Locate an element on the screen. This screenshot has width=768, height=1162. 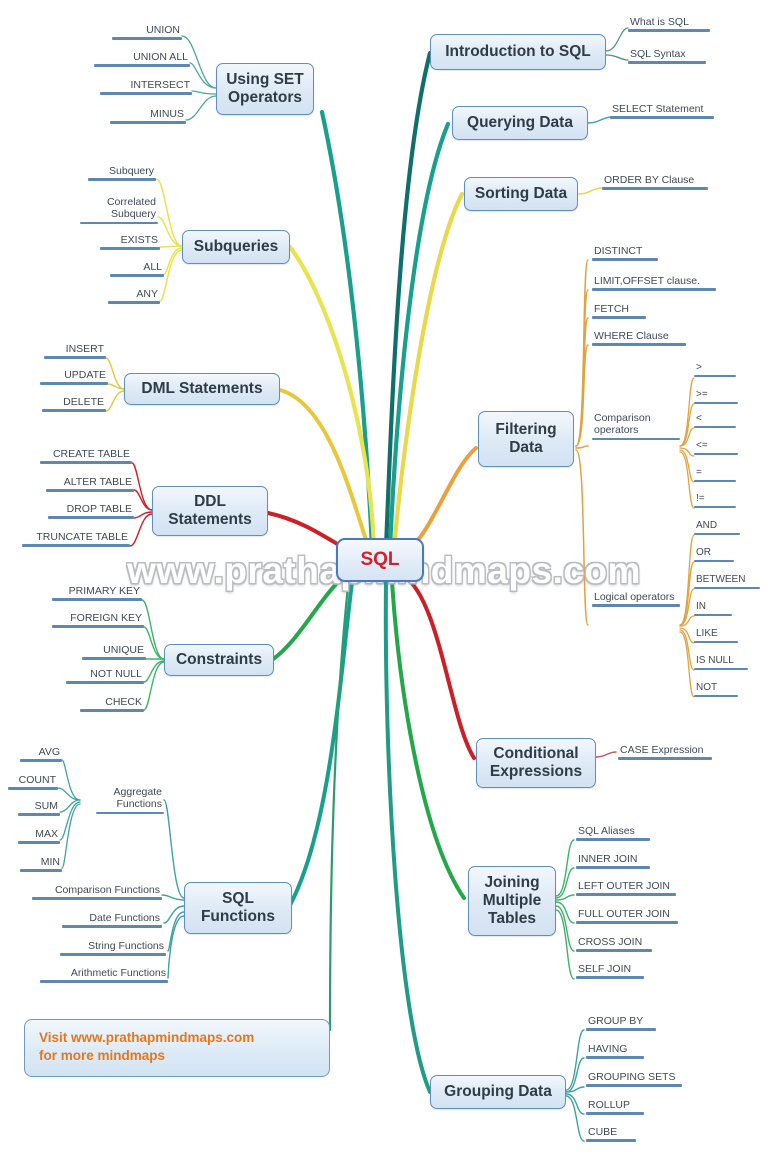
topic-sorting-data: Sorting Data is located at coordinates (521, 194).